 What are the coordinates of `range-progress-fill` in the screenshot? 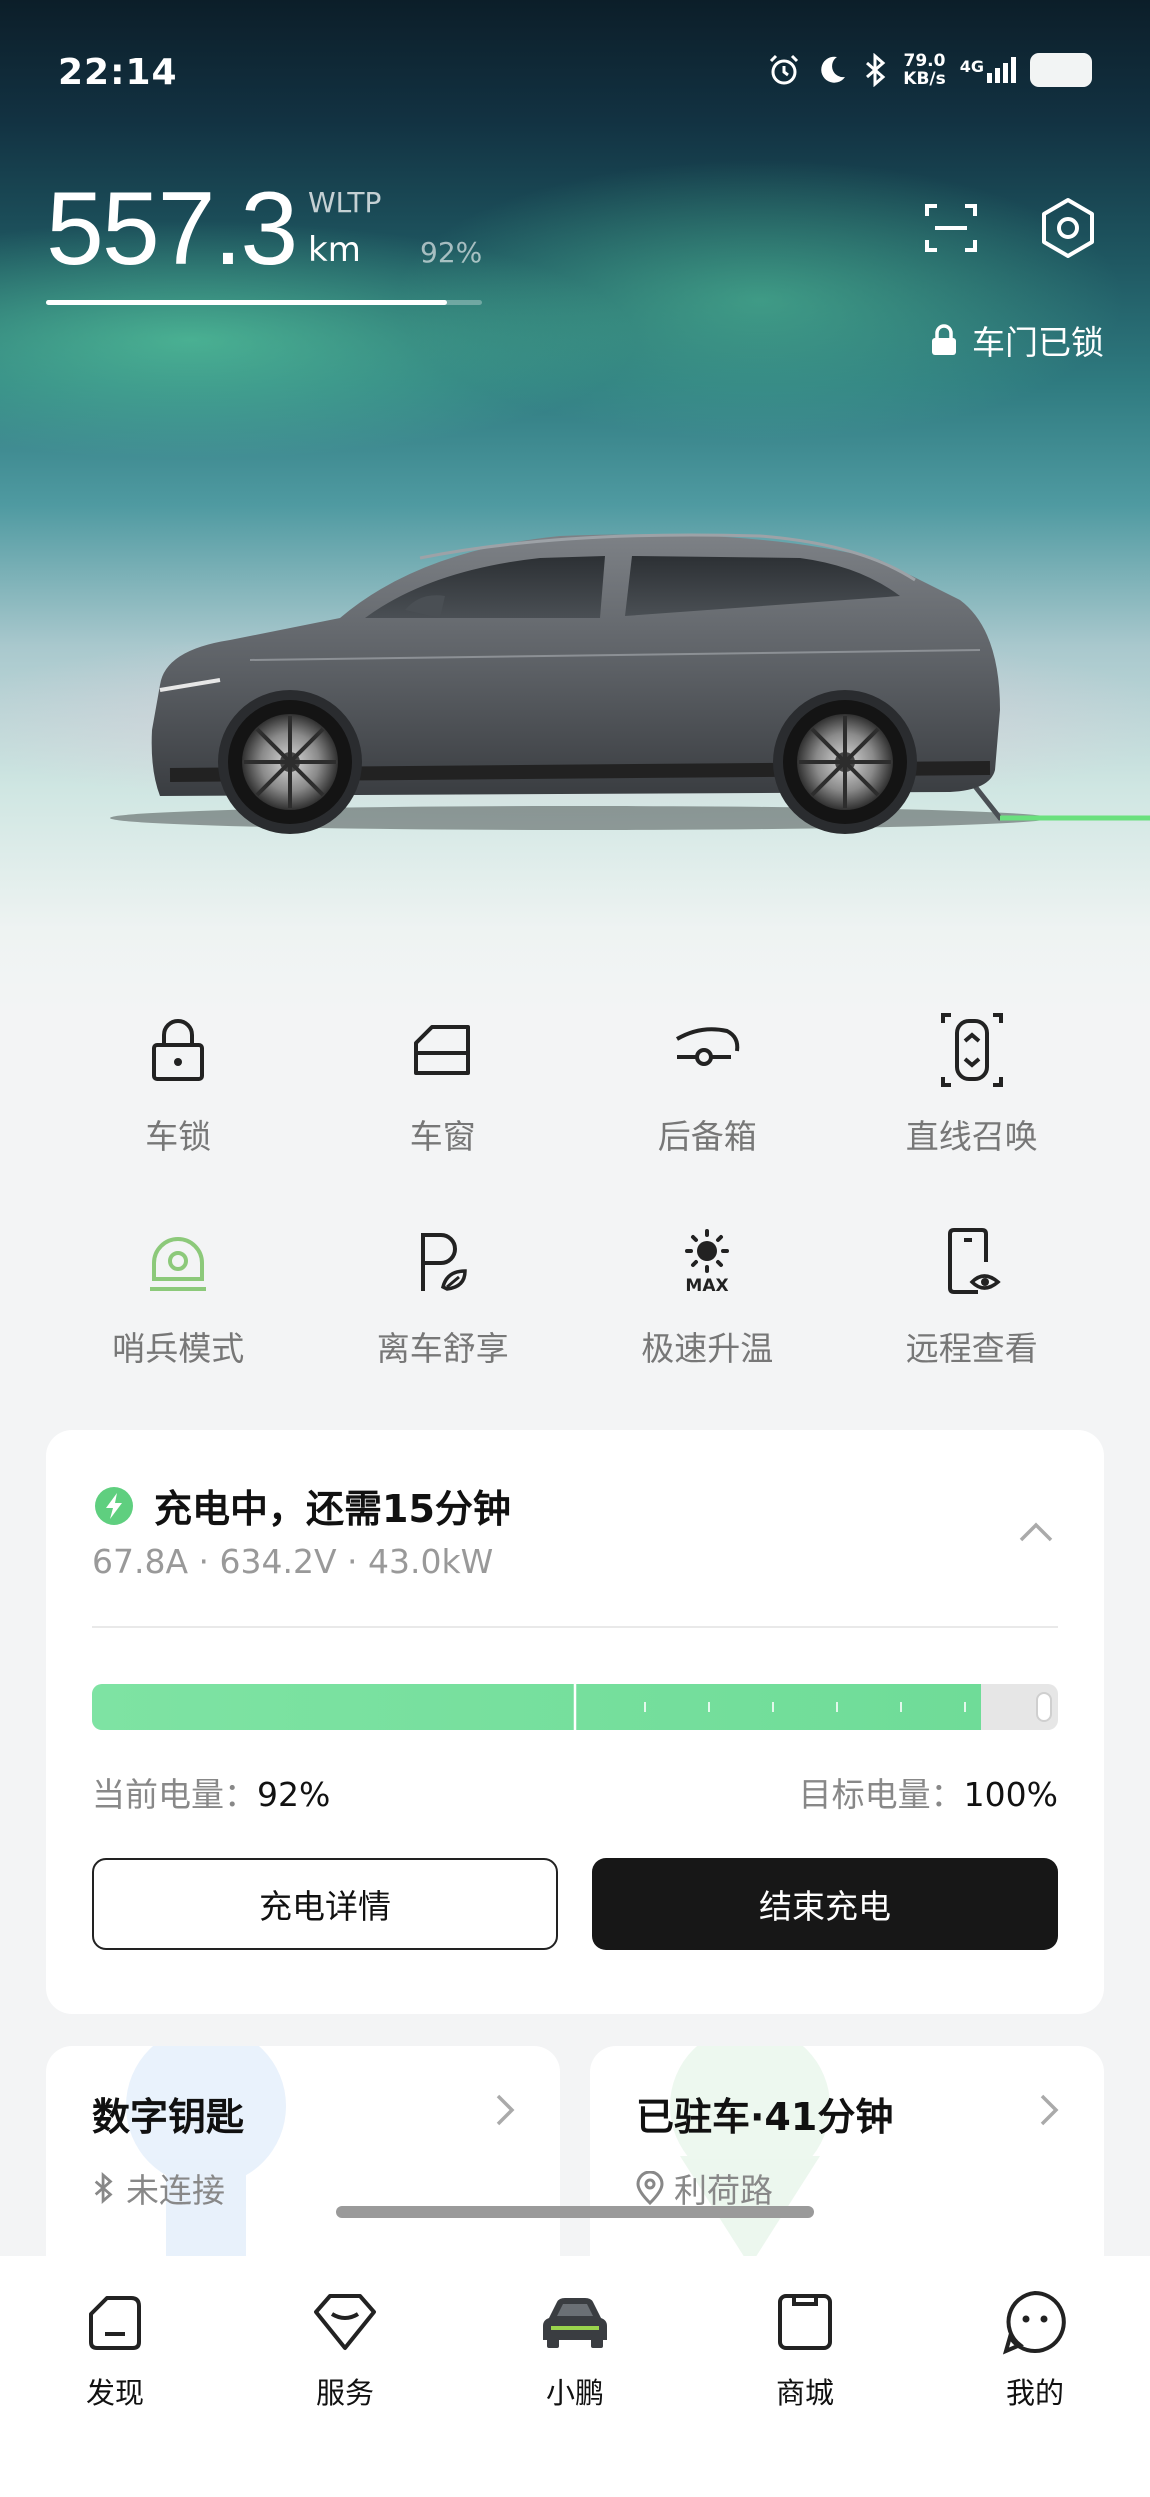 It's located at (247, 302).